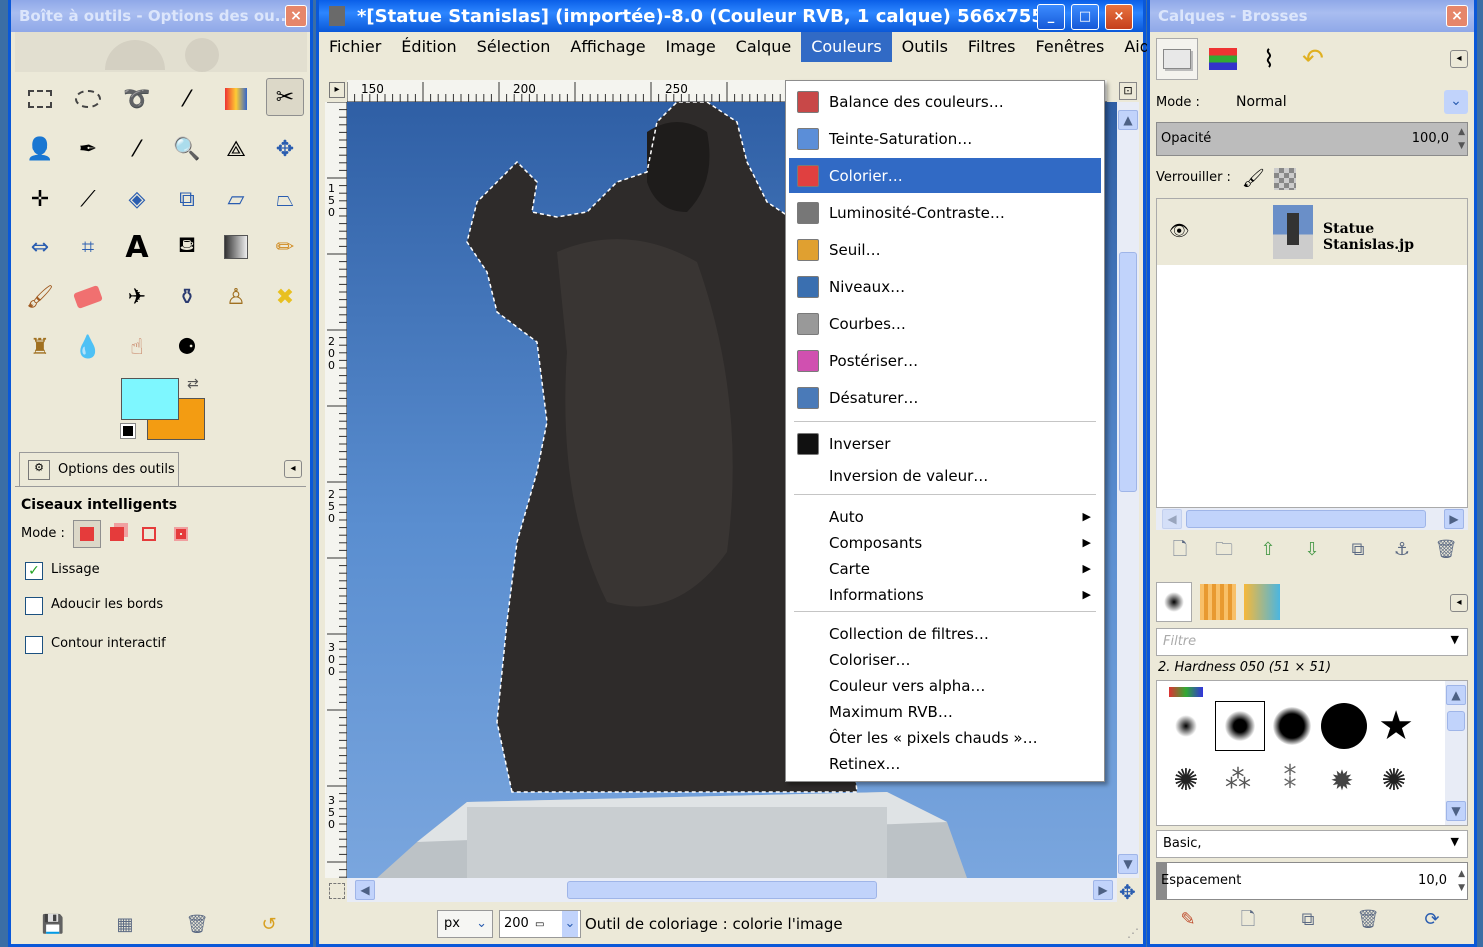 This screenshot has height=947, width=1483. I want to click on brush-preset-select: Basic, ▼, so click(1312, 844).